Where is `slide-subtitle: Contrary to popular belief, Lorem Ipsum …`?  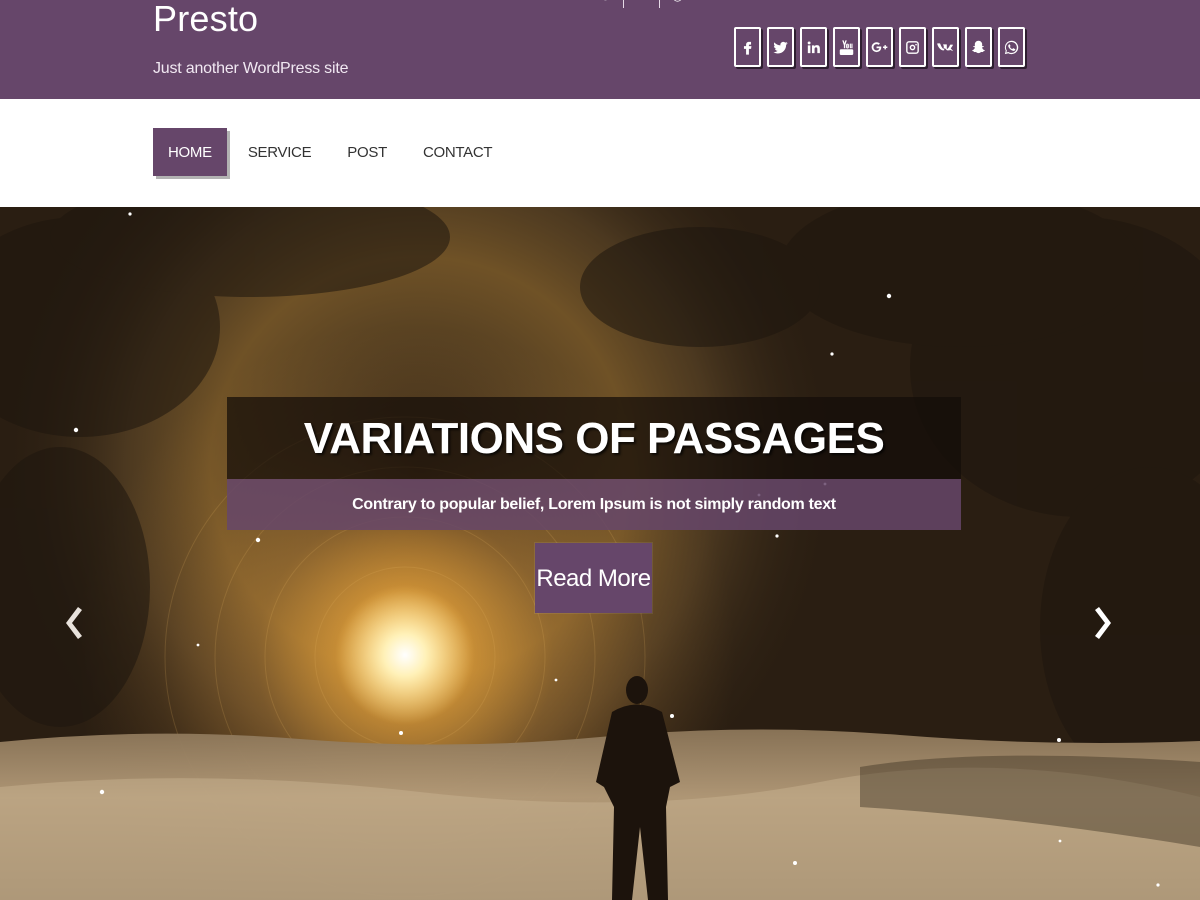
slide-subtitle: Contrary to popular belief, Lorem Ipsum … is located at coordinates (594, 504).